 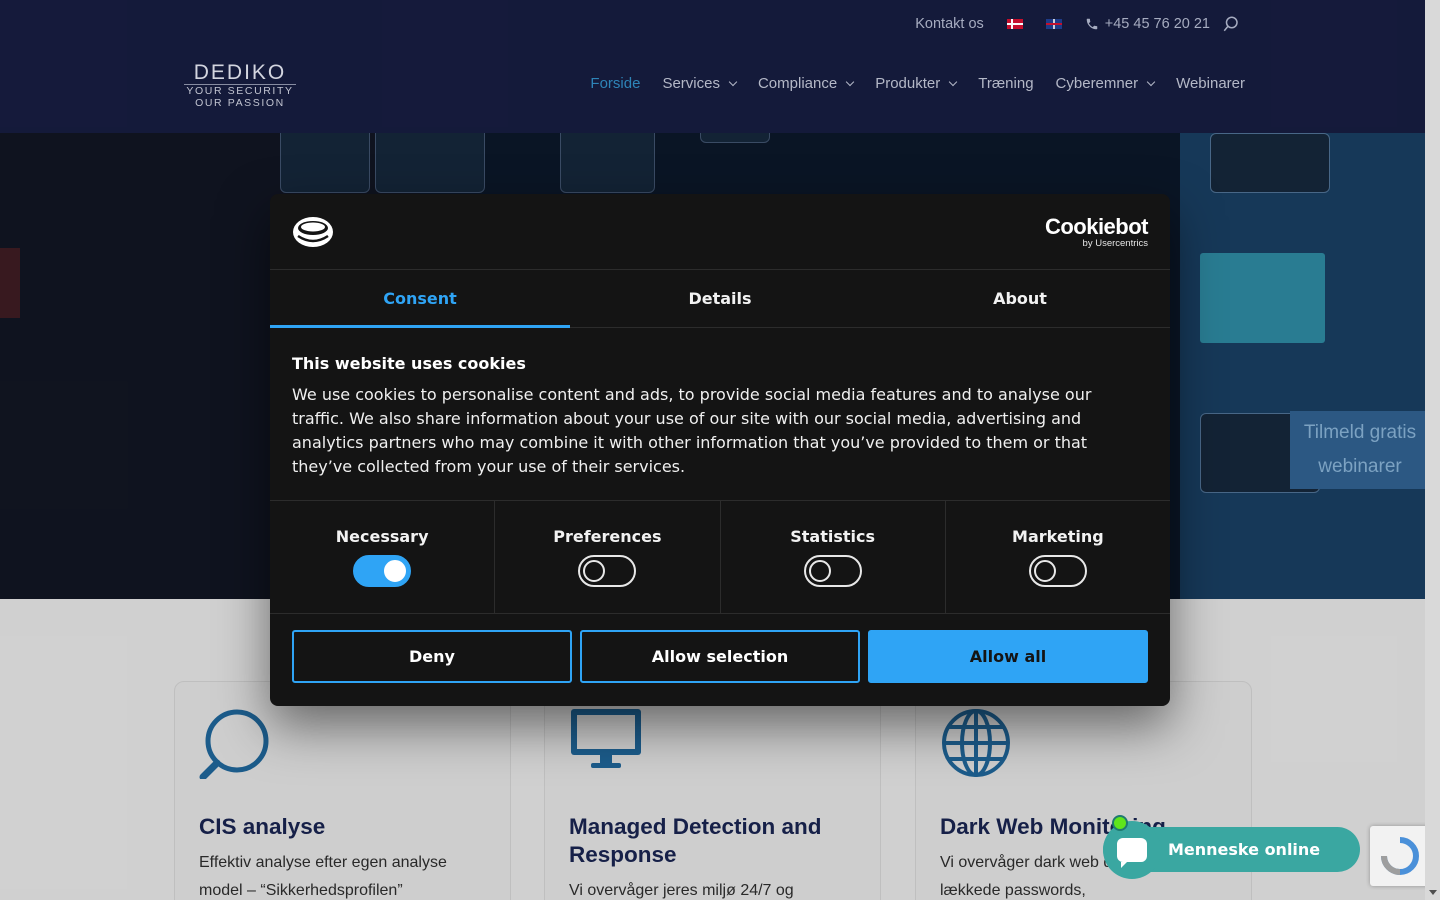 I want to click on tab-about: About, so click(x=1020, y=298).